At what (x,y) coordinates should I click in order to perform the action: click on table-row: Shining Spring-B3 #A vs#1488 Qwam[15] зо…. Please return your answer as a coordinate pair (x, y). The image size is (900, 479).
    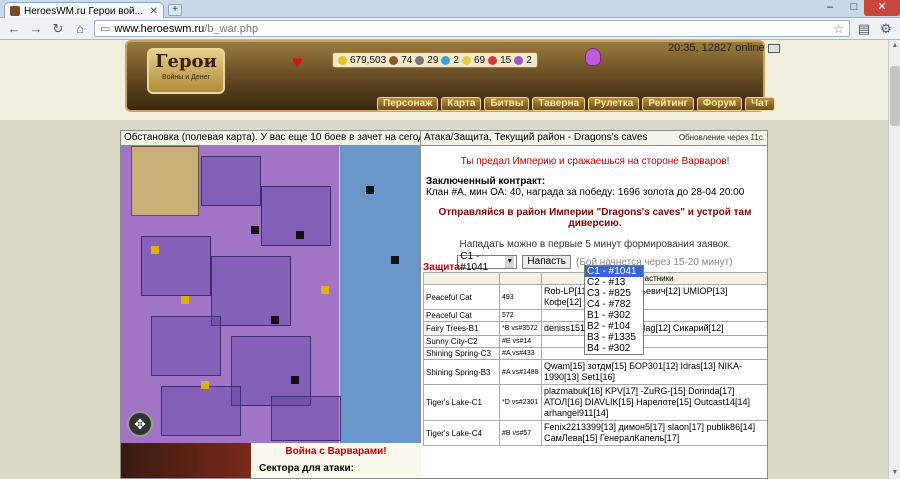
    Looking at the image, I should click on (595, 372).